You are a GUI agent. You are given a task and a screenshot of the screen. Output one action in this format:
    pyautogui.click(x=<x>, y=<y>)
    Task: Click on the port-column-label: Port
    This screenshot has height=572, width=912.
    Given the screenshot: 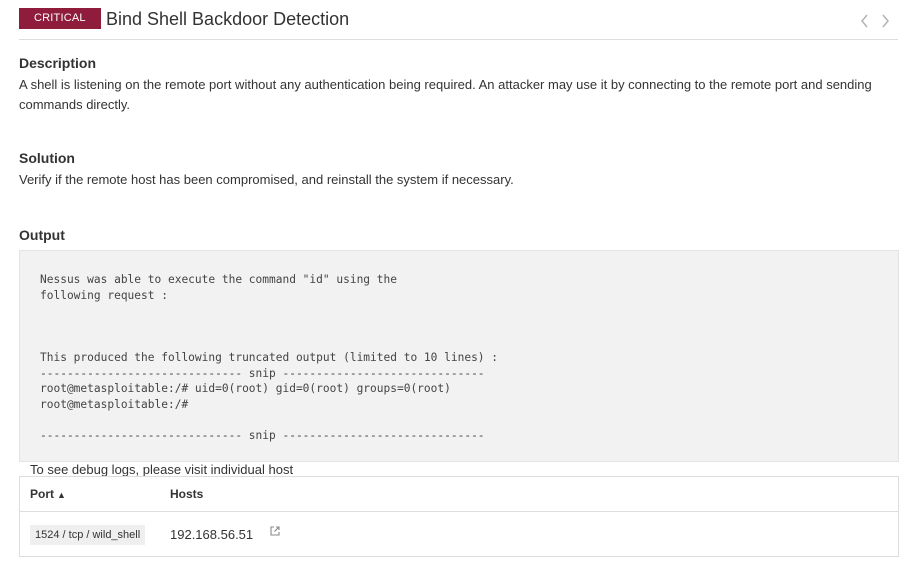 What is the action you would take?
    pyautogui.click(x=42, y=494)
    